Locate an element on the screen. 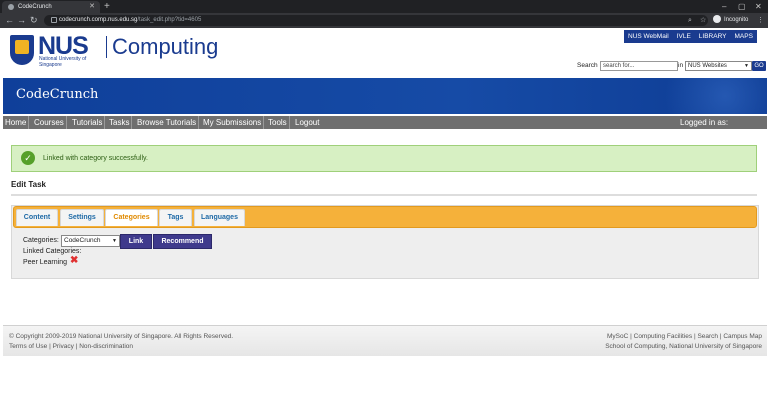 The width and height of the screenshot is (768, 416). reload-icon: ↻ is located at coordinates (34, 20).